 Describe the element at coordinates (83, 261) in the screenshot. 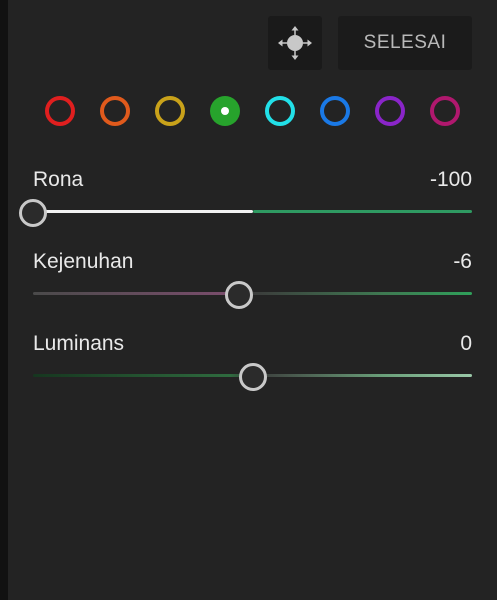

I see `saturation-label: Kejenuhan` at that location.